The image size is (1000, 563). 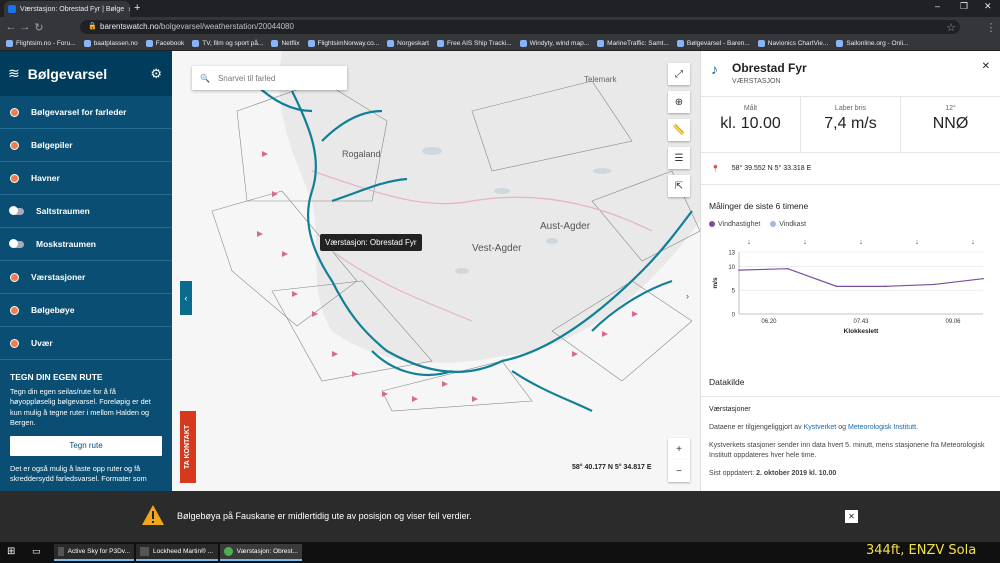 What do you see at coordinates (186, 298) in the screenshot?
I see `collapse-sidebar-button: ‹` at bounding box center [186, 298].